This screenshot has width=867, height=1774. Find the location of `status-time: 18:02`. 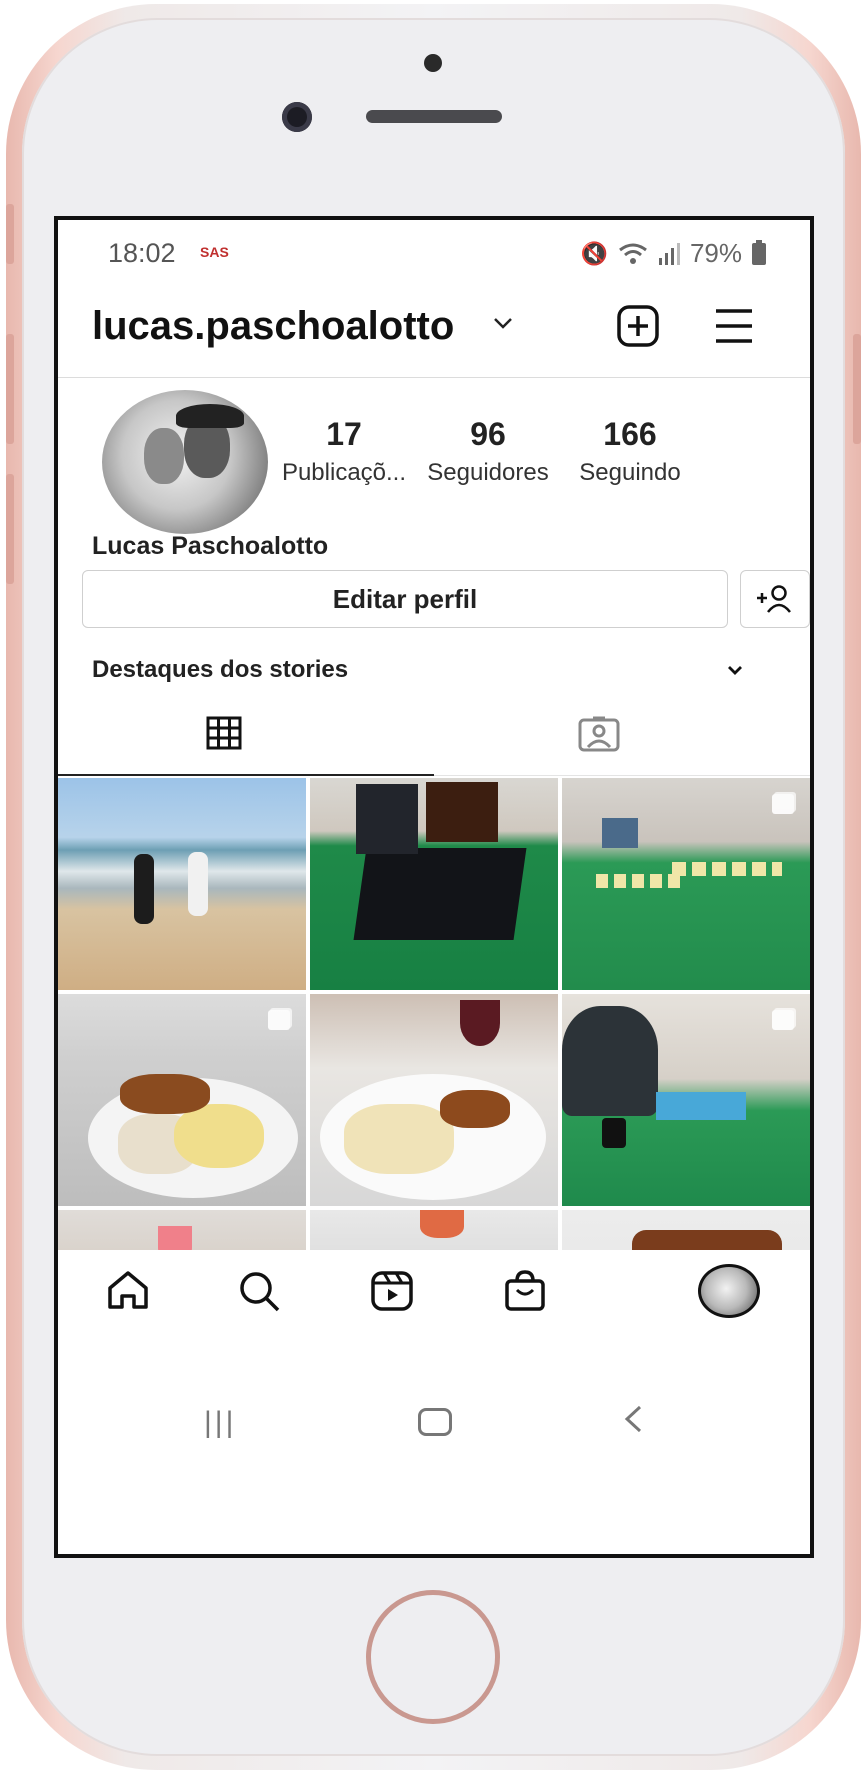

status-time: 18:02 is located at coordinates (142, 253).